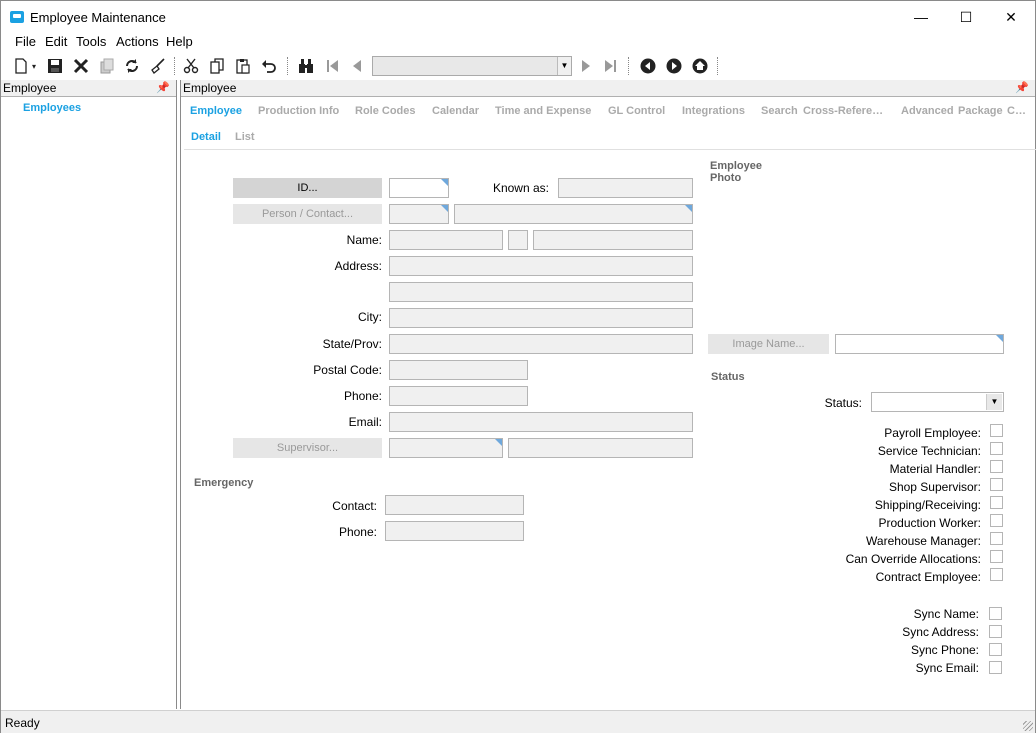 This screenshot has height=733, width=1036. What do you see at coordinates (921, 17) in the screenshot?
I see `minimize-button: —` at bounding box center [921, 17].